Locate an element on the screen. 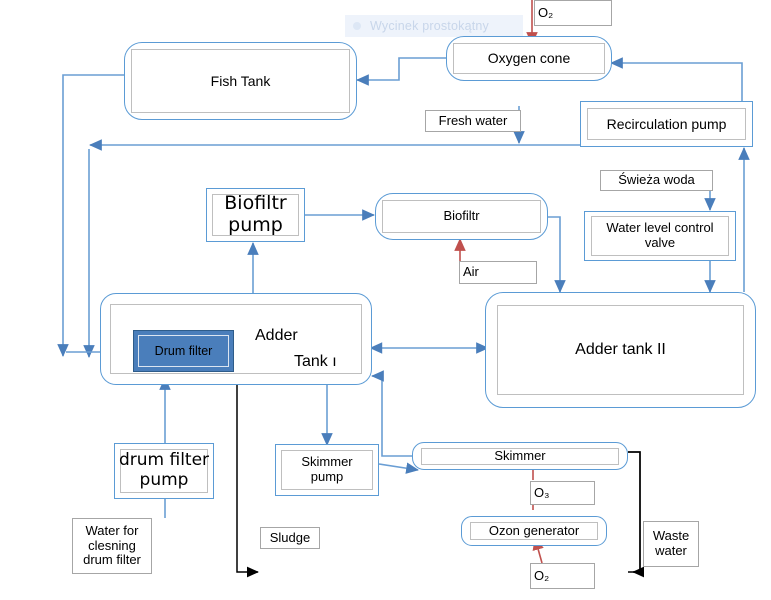 Image resolution: width=771 pixels, height=600 pixels. node-oxygen-cone: Oxygen cone is located at coordinates (529, 58).